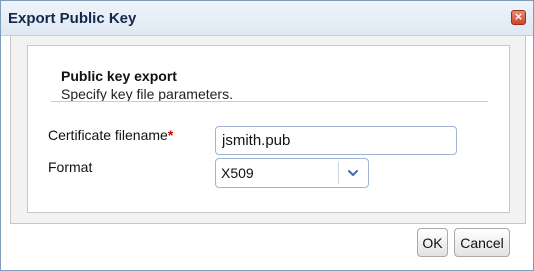 This screenshot has height=271, width=534. I want to click on section-title: Public key export, so click(119, 76).